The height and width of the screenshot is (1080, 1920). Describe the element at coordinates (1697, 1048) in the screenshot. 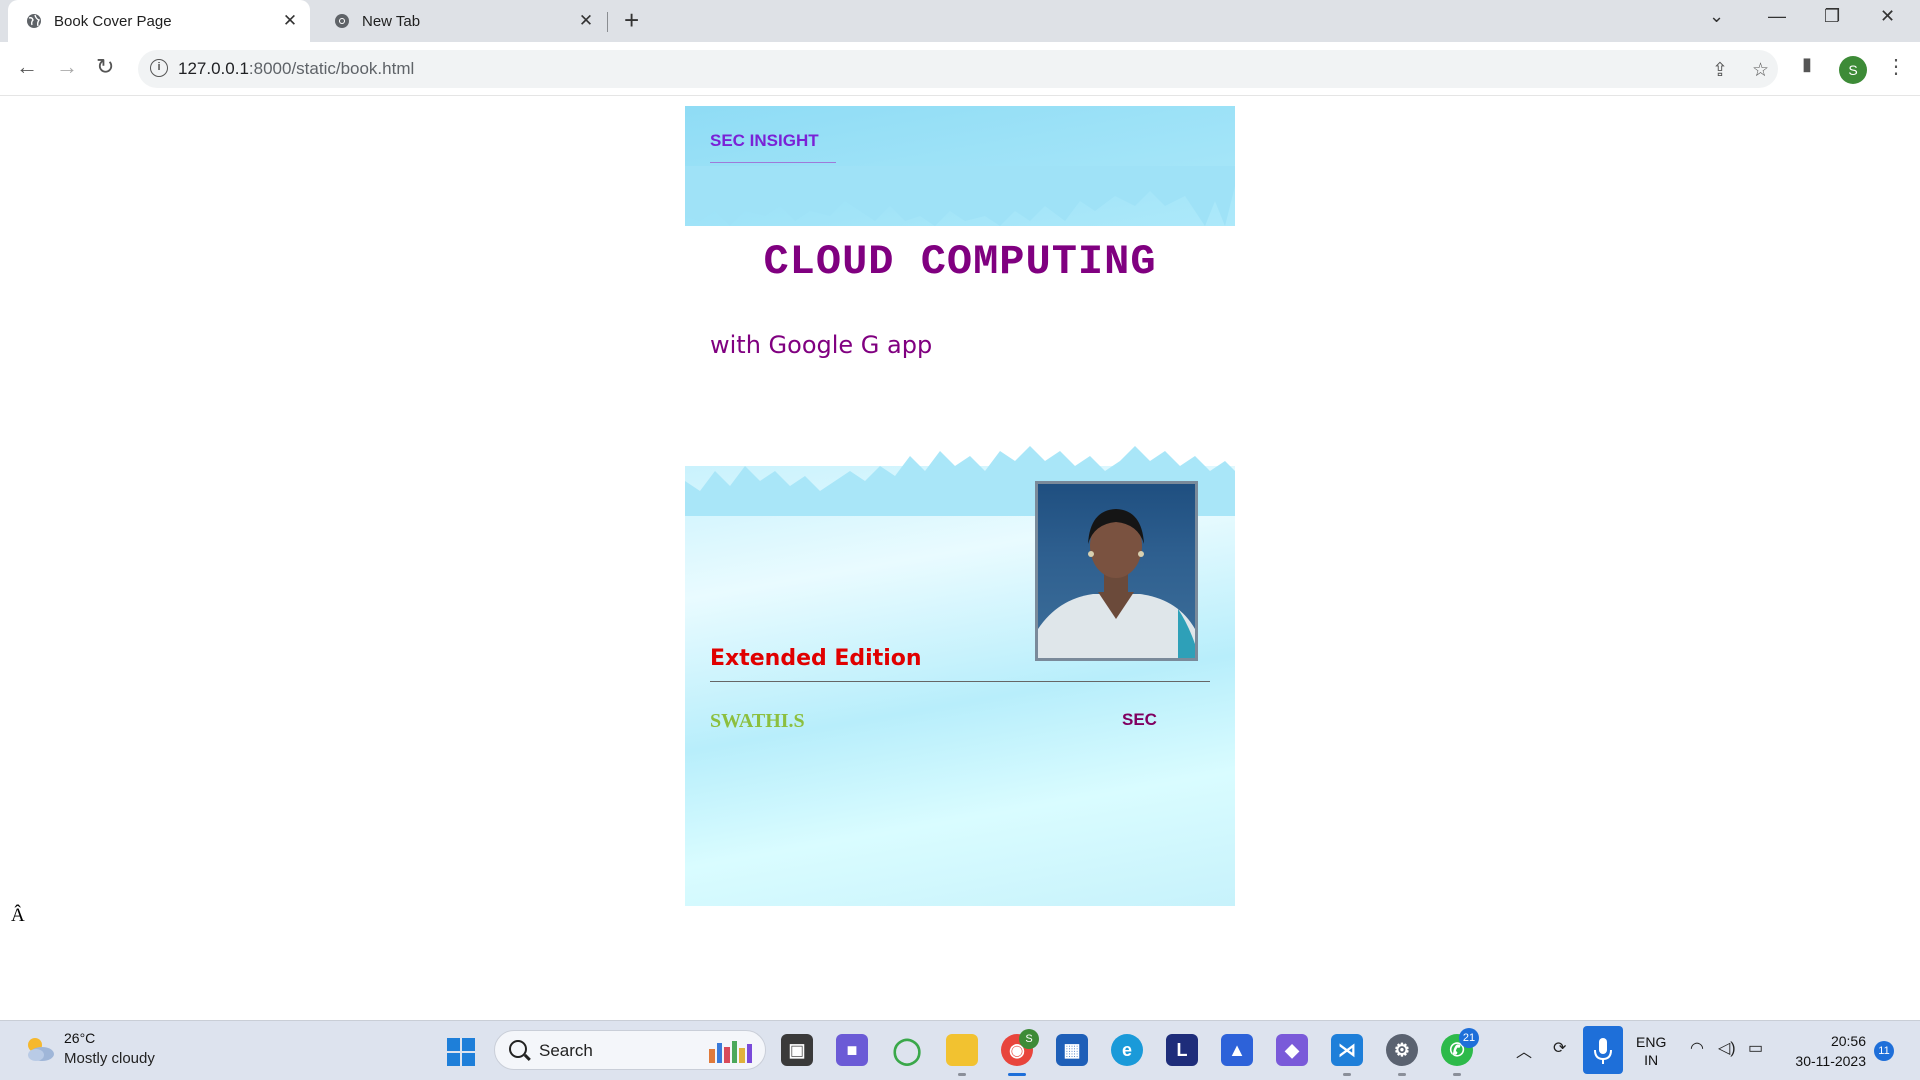

I see `wifi-icon: ◠` at that location.